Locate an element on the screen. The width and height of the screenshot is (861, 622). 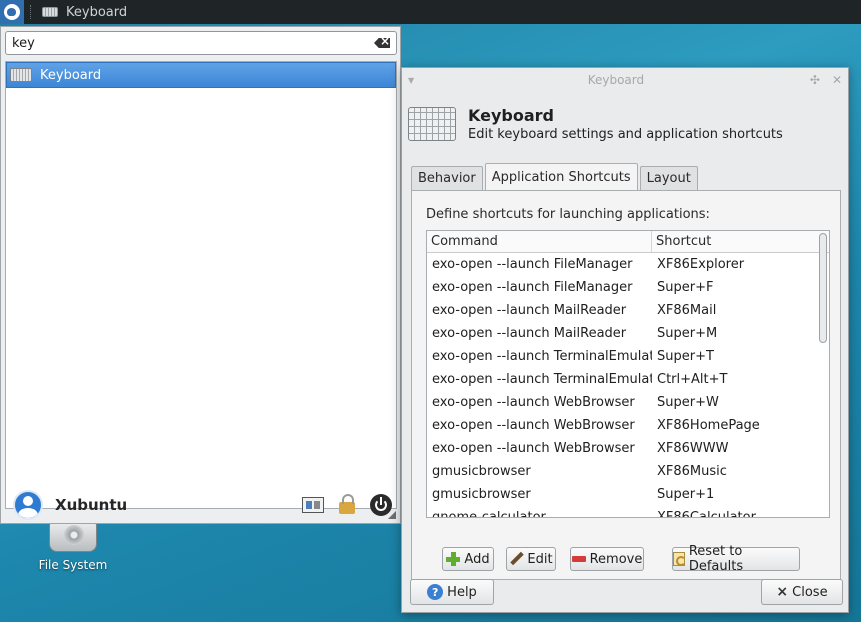
table-row: exo-open --launch MailReader XF86Mail is located at coordinates (628, 310).